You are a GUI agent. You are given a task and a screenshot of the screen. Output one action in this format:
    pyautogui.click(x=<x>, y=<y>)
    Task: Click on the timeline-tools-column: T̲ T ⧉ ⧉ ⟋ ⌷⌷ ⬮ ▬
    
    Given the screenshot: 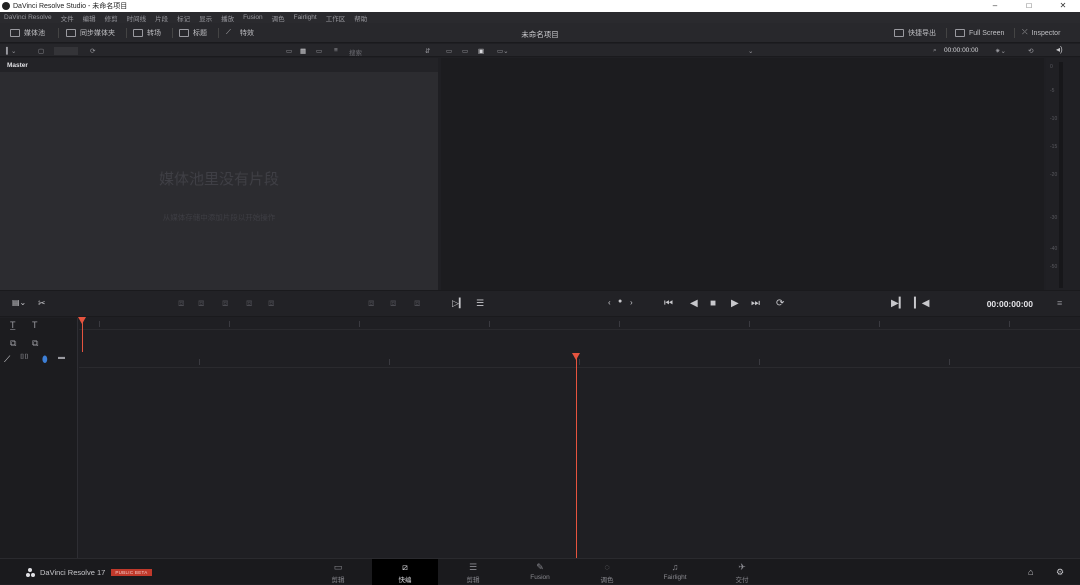 What is the action you would take?
    pyautogui.click(x=39, y=438)
    